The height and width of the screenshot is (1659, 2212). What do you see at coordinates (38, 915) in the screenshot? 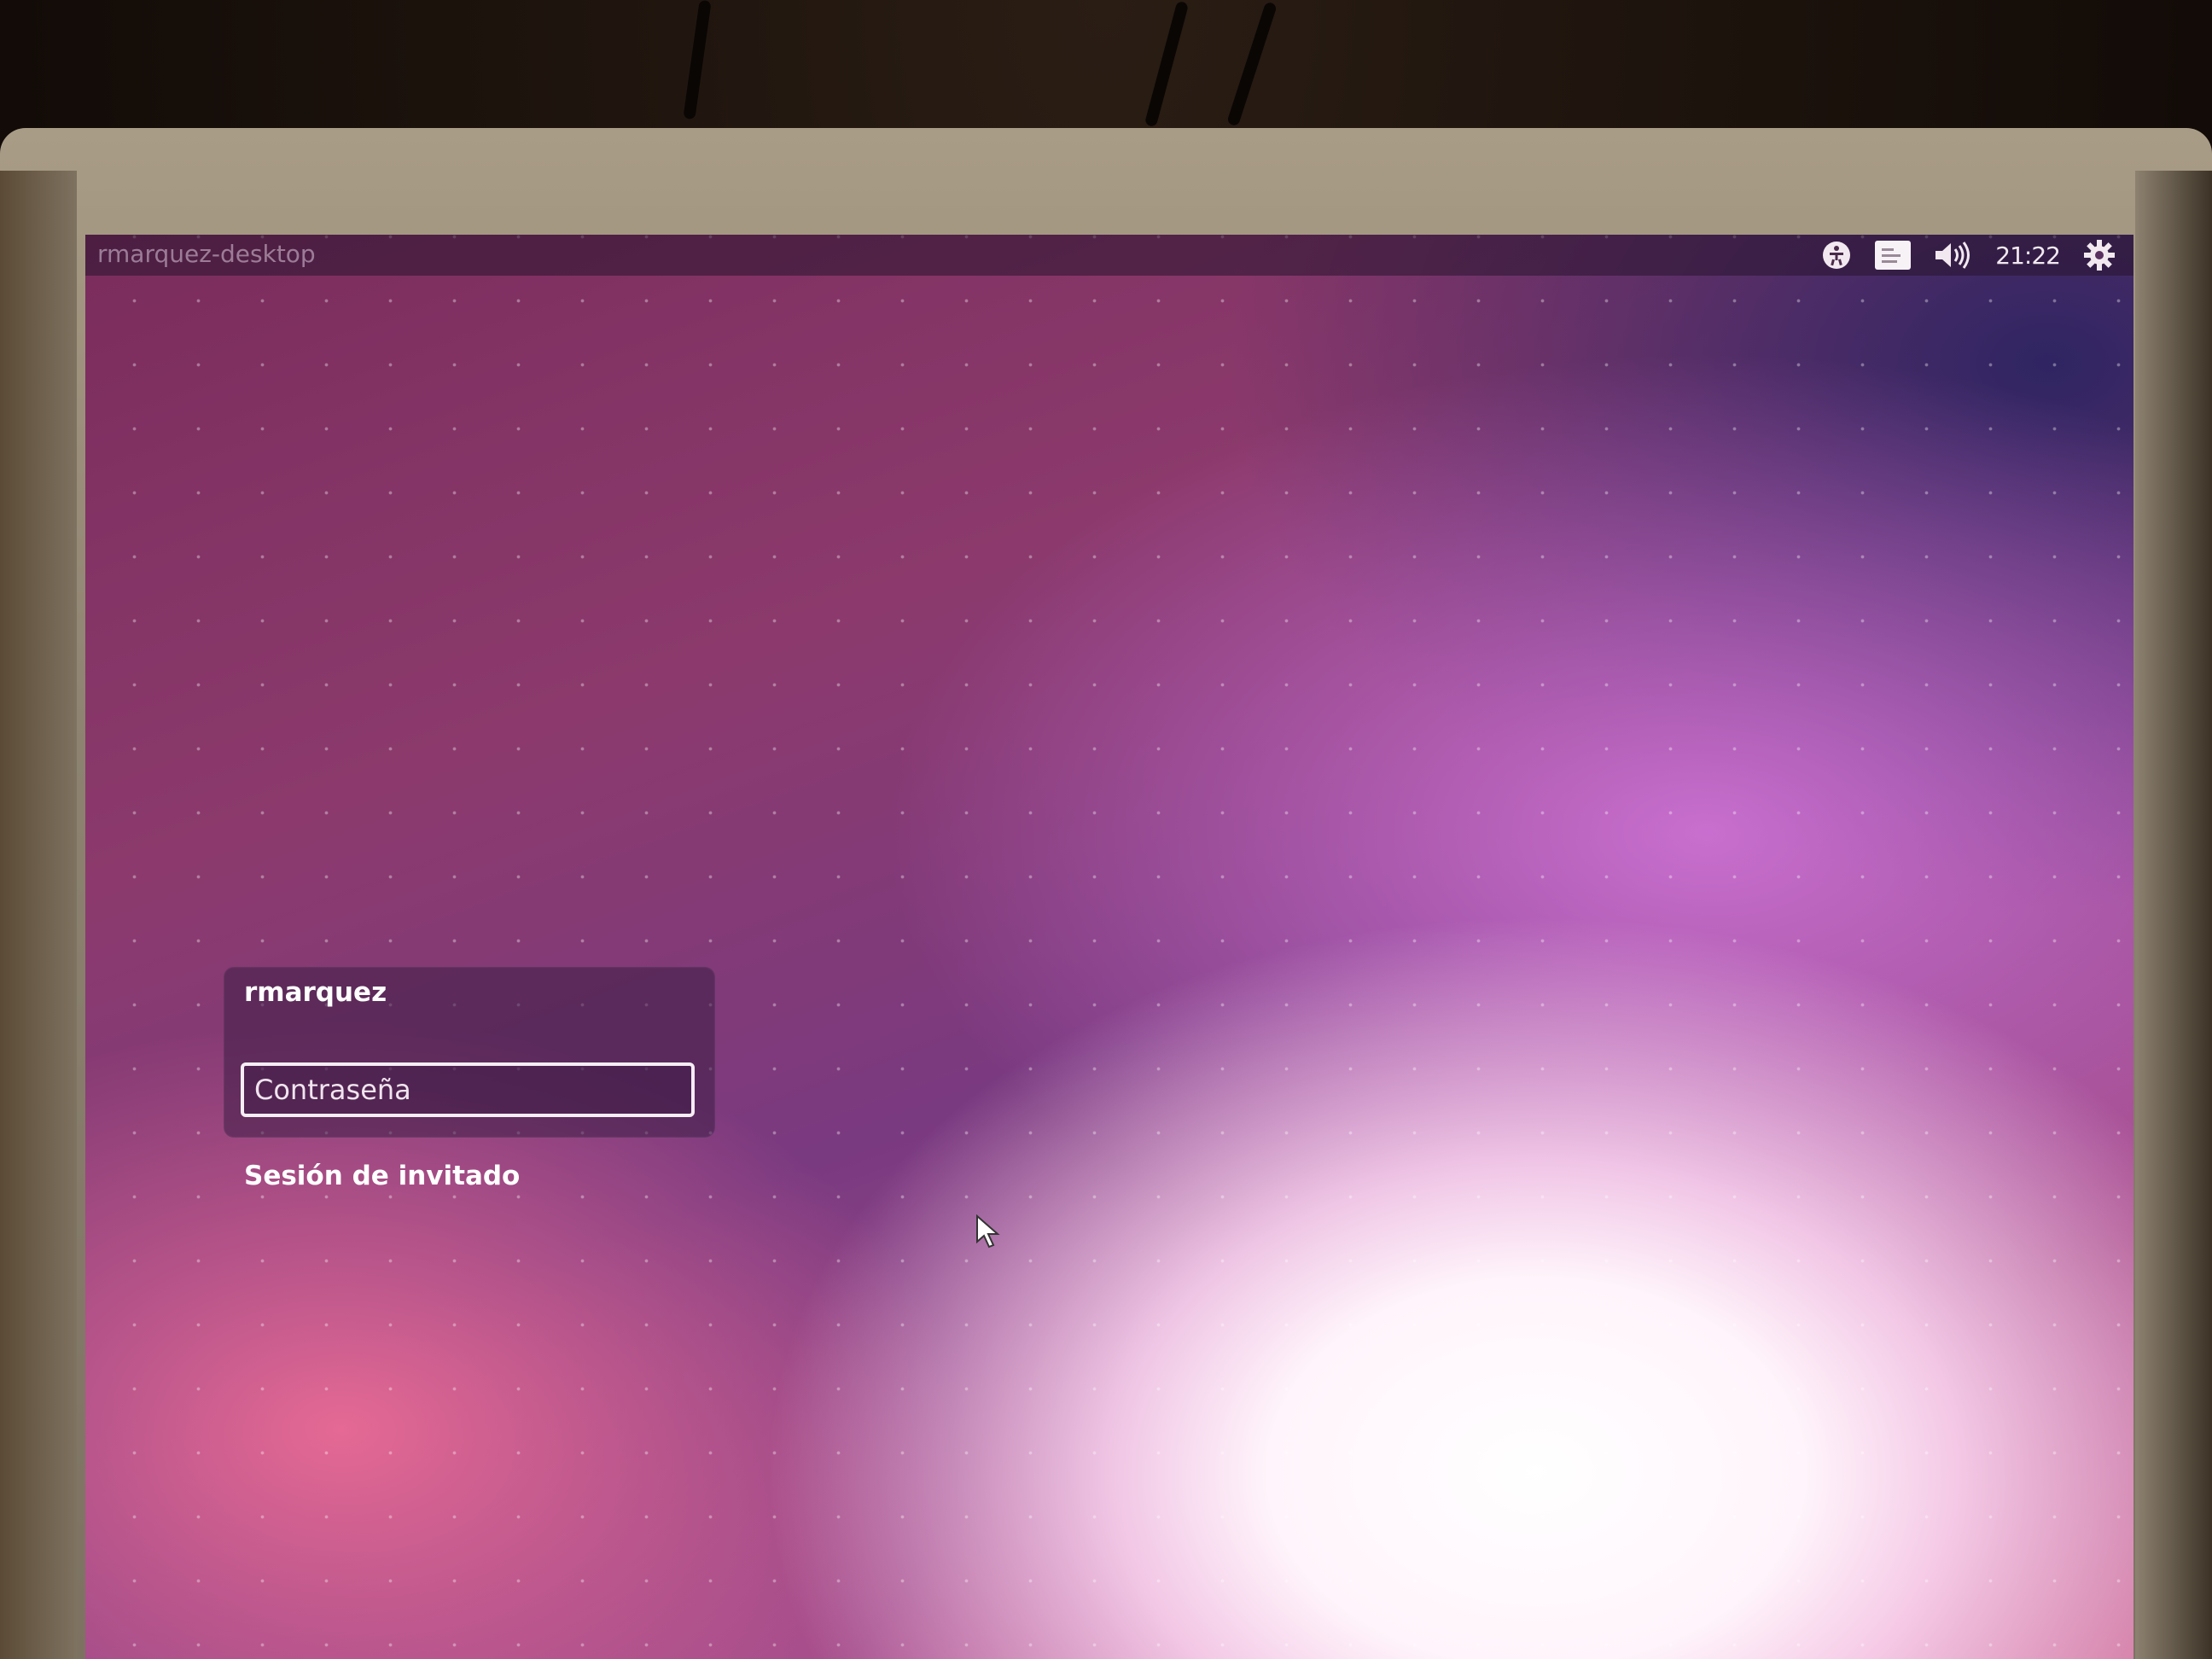
I see `monitor-bezel-left` at bounding box center [38, 915].